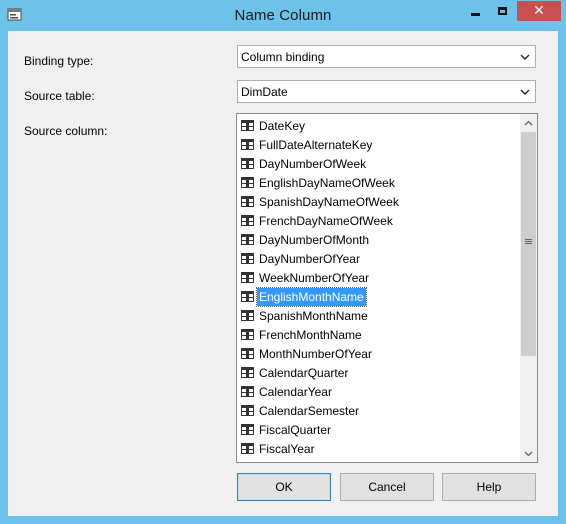  I want to click on maximize-button, so click(502, 11).